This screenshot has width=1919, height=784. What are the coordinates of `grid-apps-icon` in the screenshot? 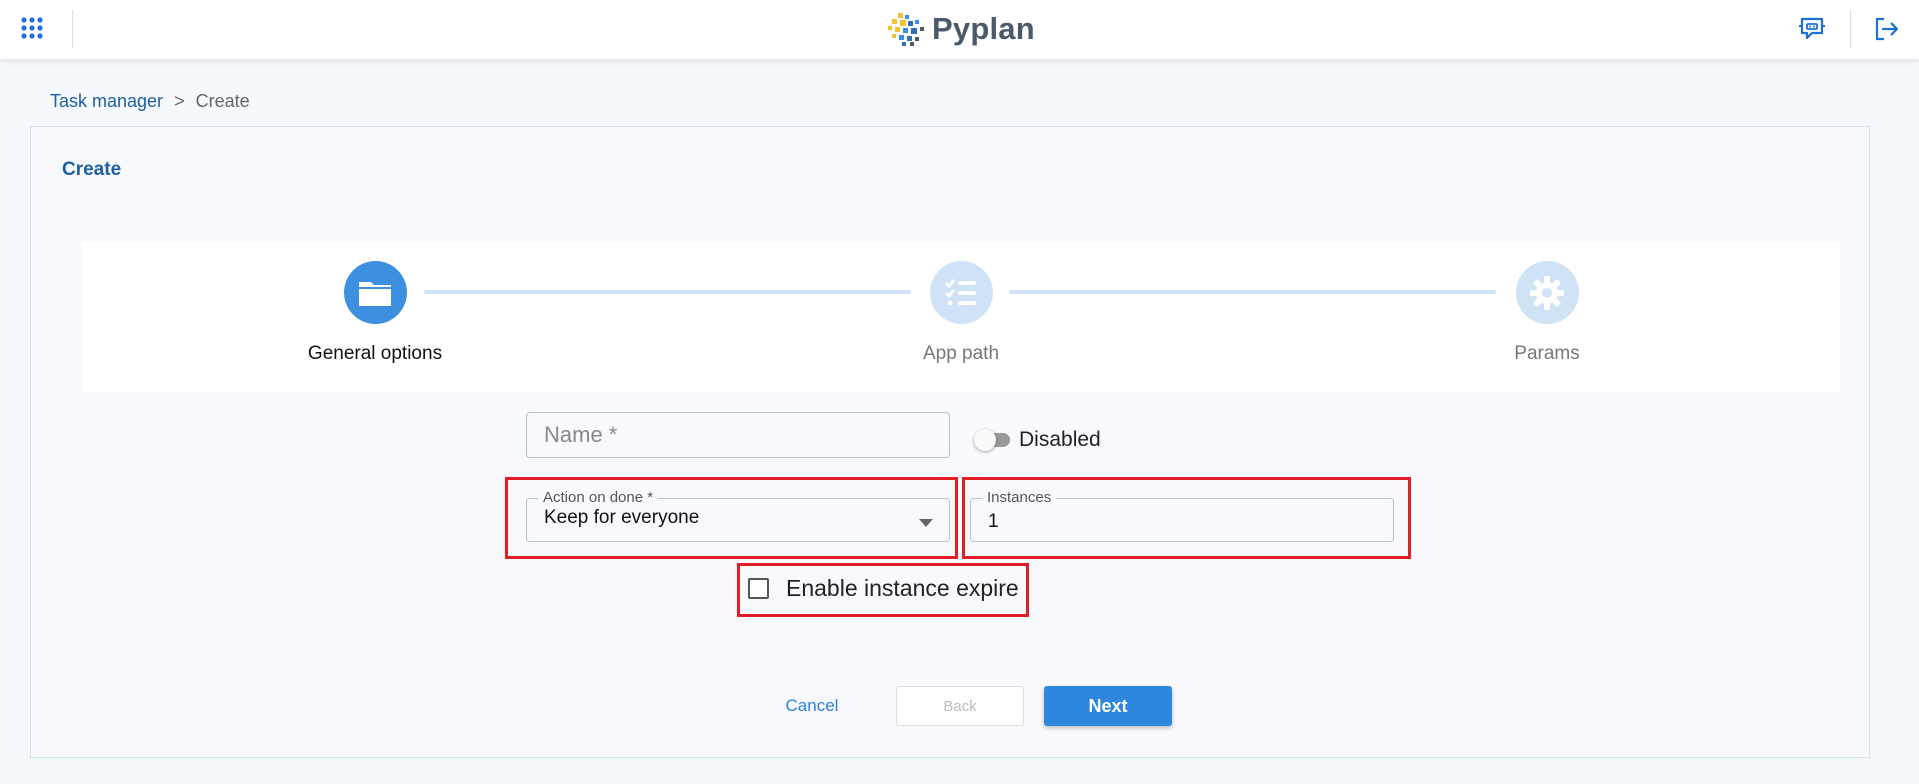 It's located at (32, 28).